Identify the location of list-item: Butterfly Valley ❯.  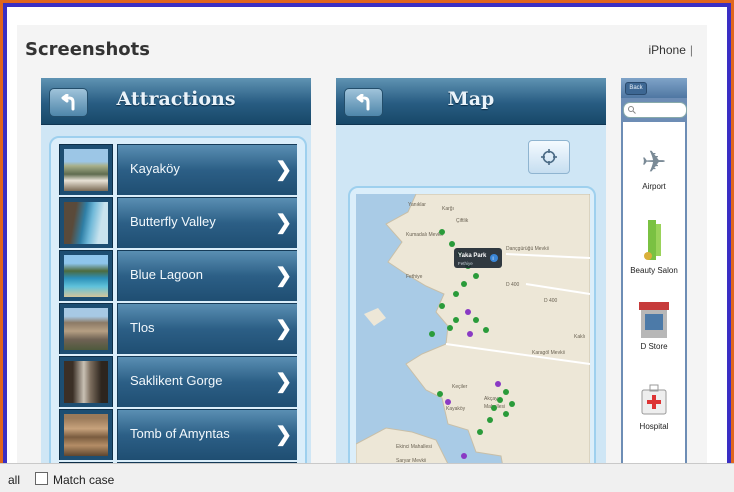
(178, 222).